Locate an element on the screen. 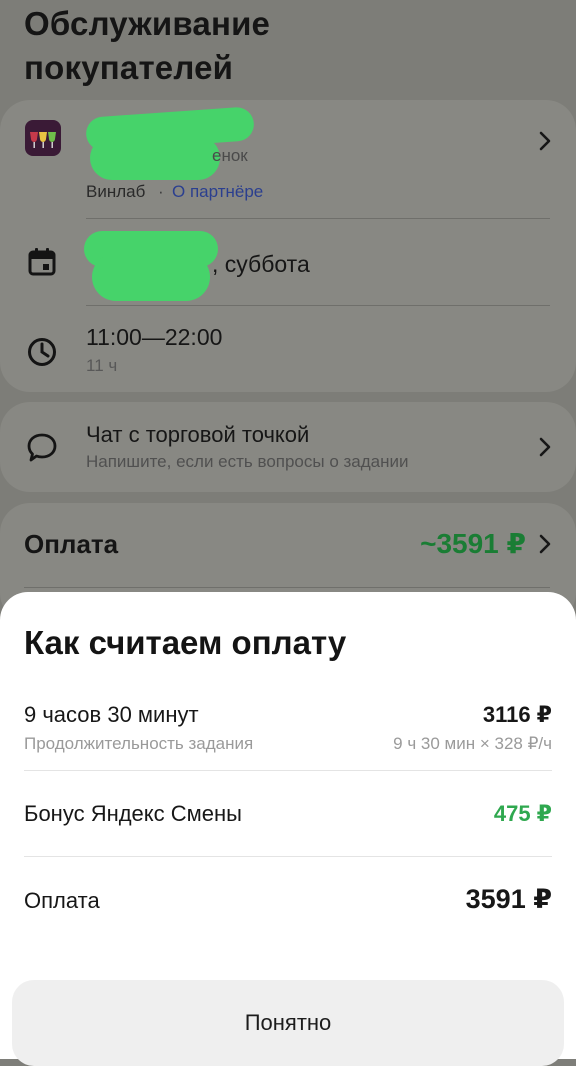 The width and height of the screenshot is (576, 1066). page-title-line-2: покупателей is located at coordinates (129, 67).